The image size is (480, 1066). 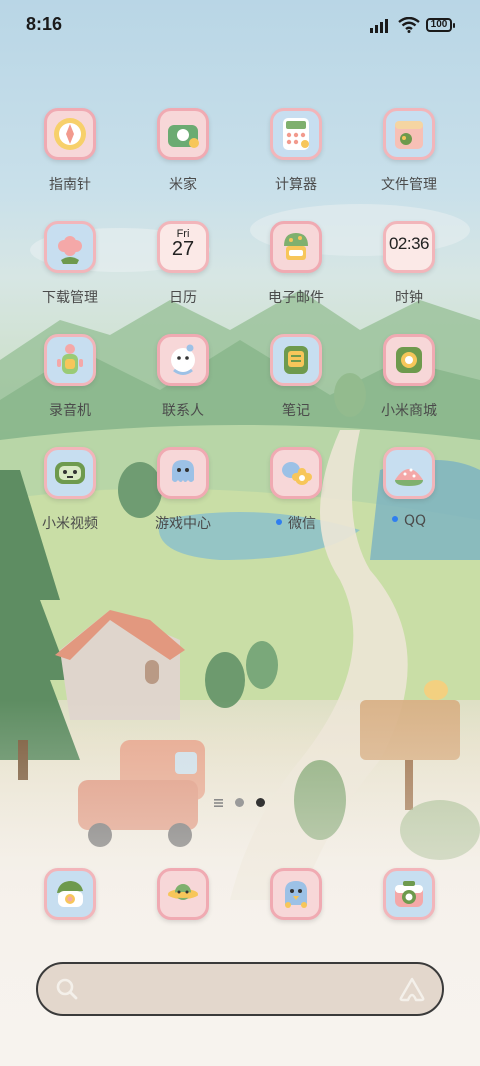 I want to click on browser-icon, so click(x=296, y=894).